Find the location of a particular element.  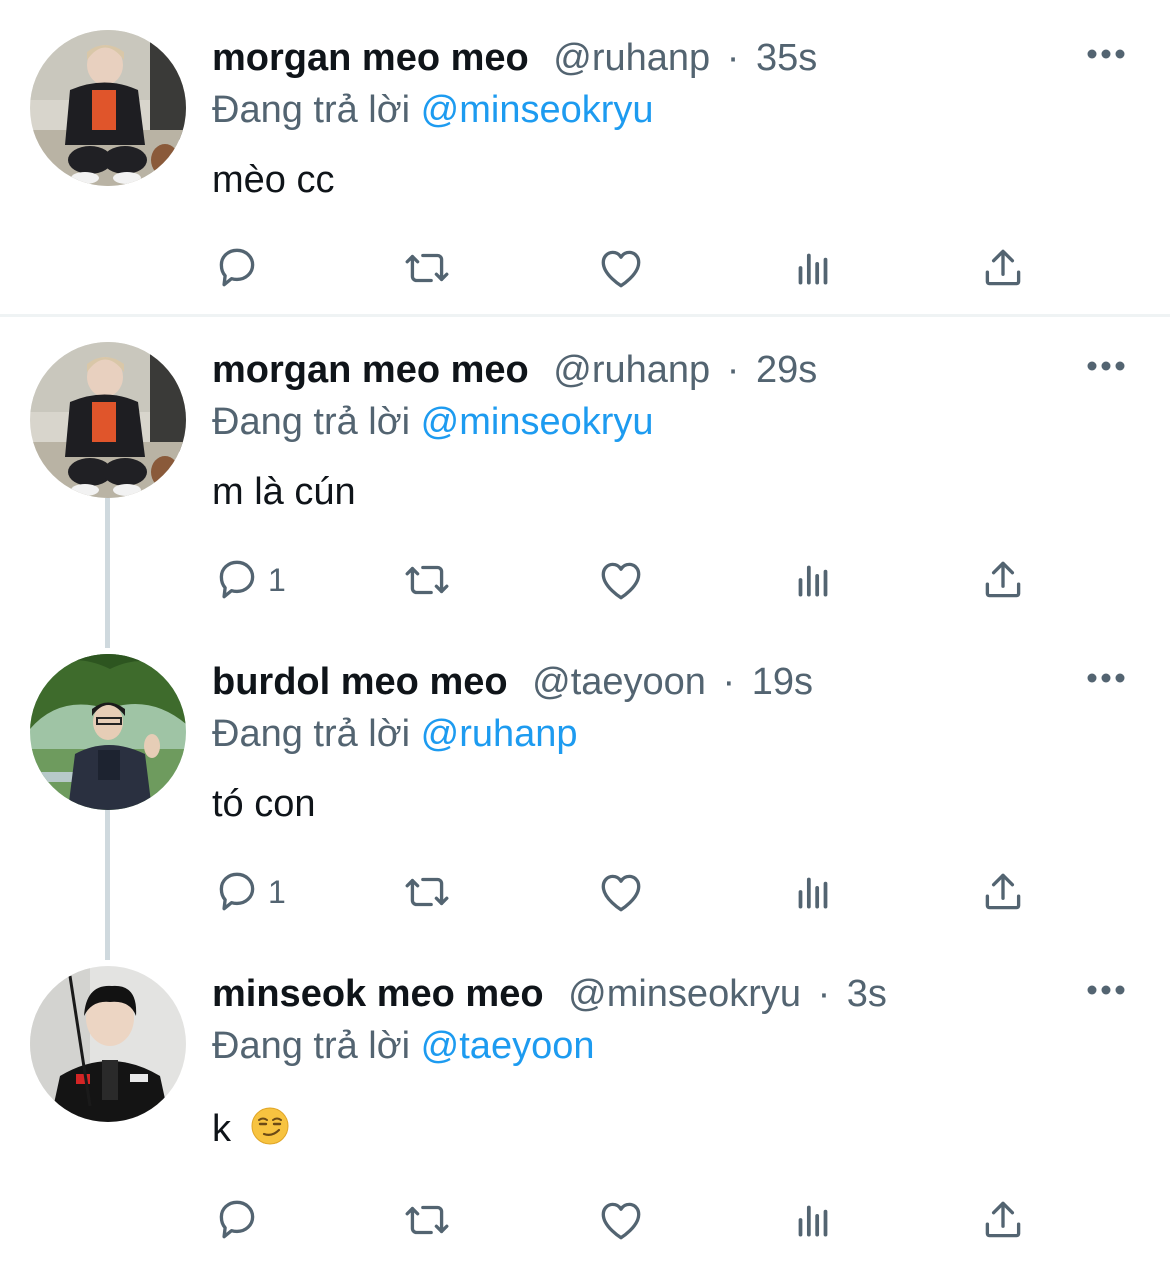

tweet-header: burdol meo meo @taeyoon · 19s is located at coordinates (512, 682).